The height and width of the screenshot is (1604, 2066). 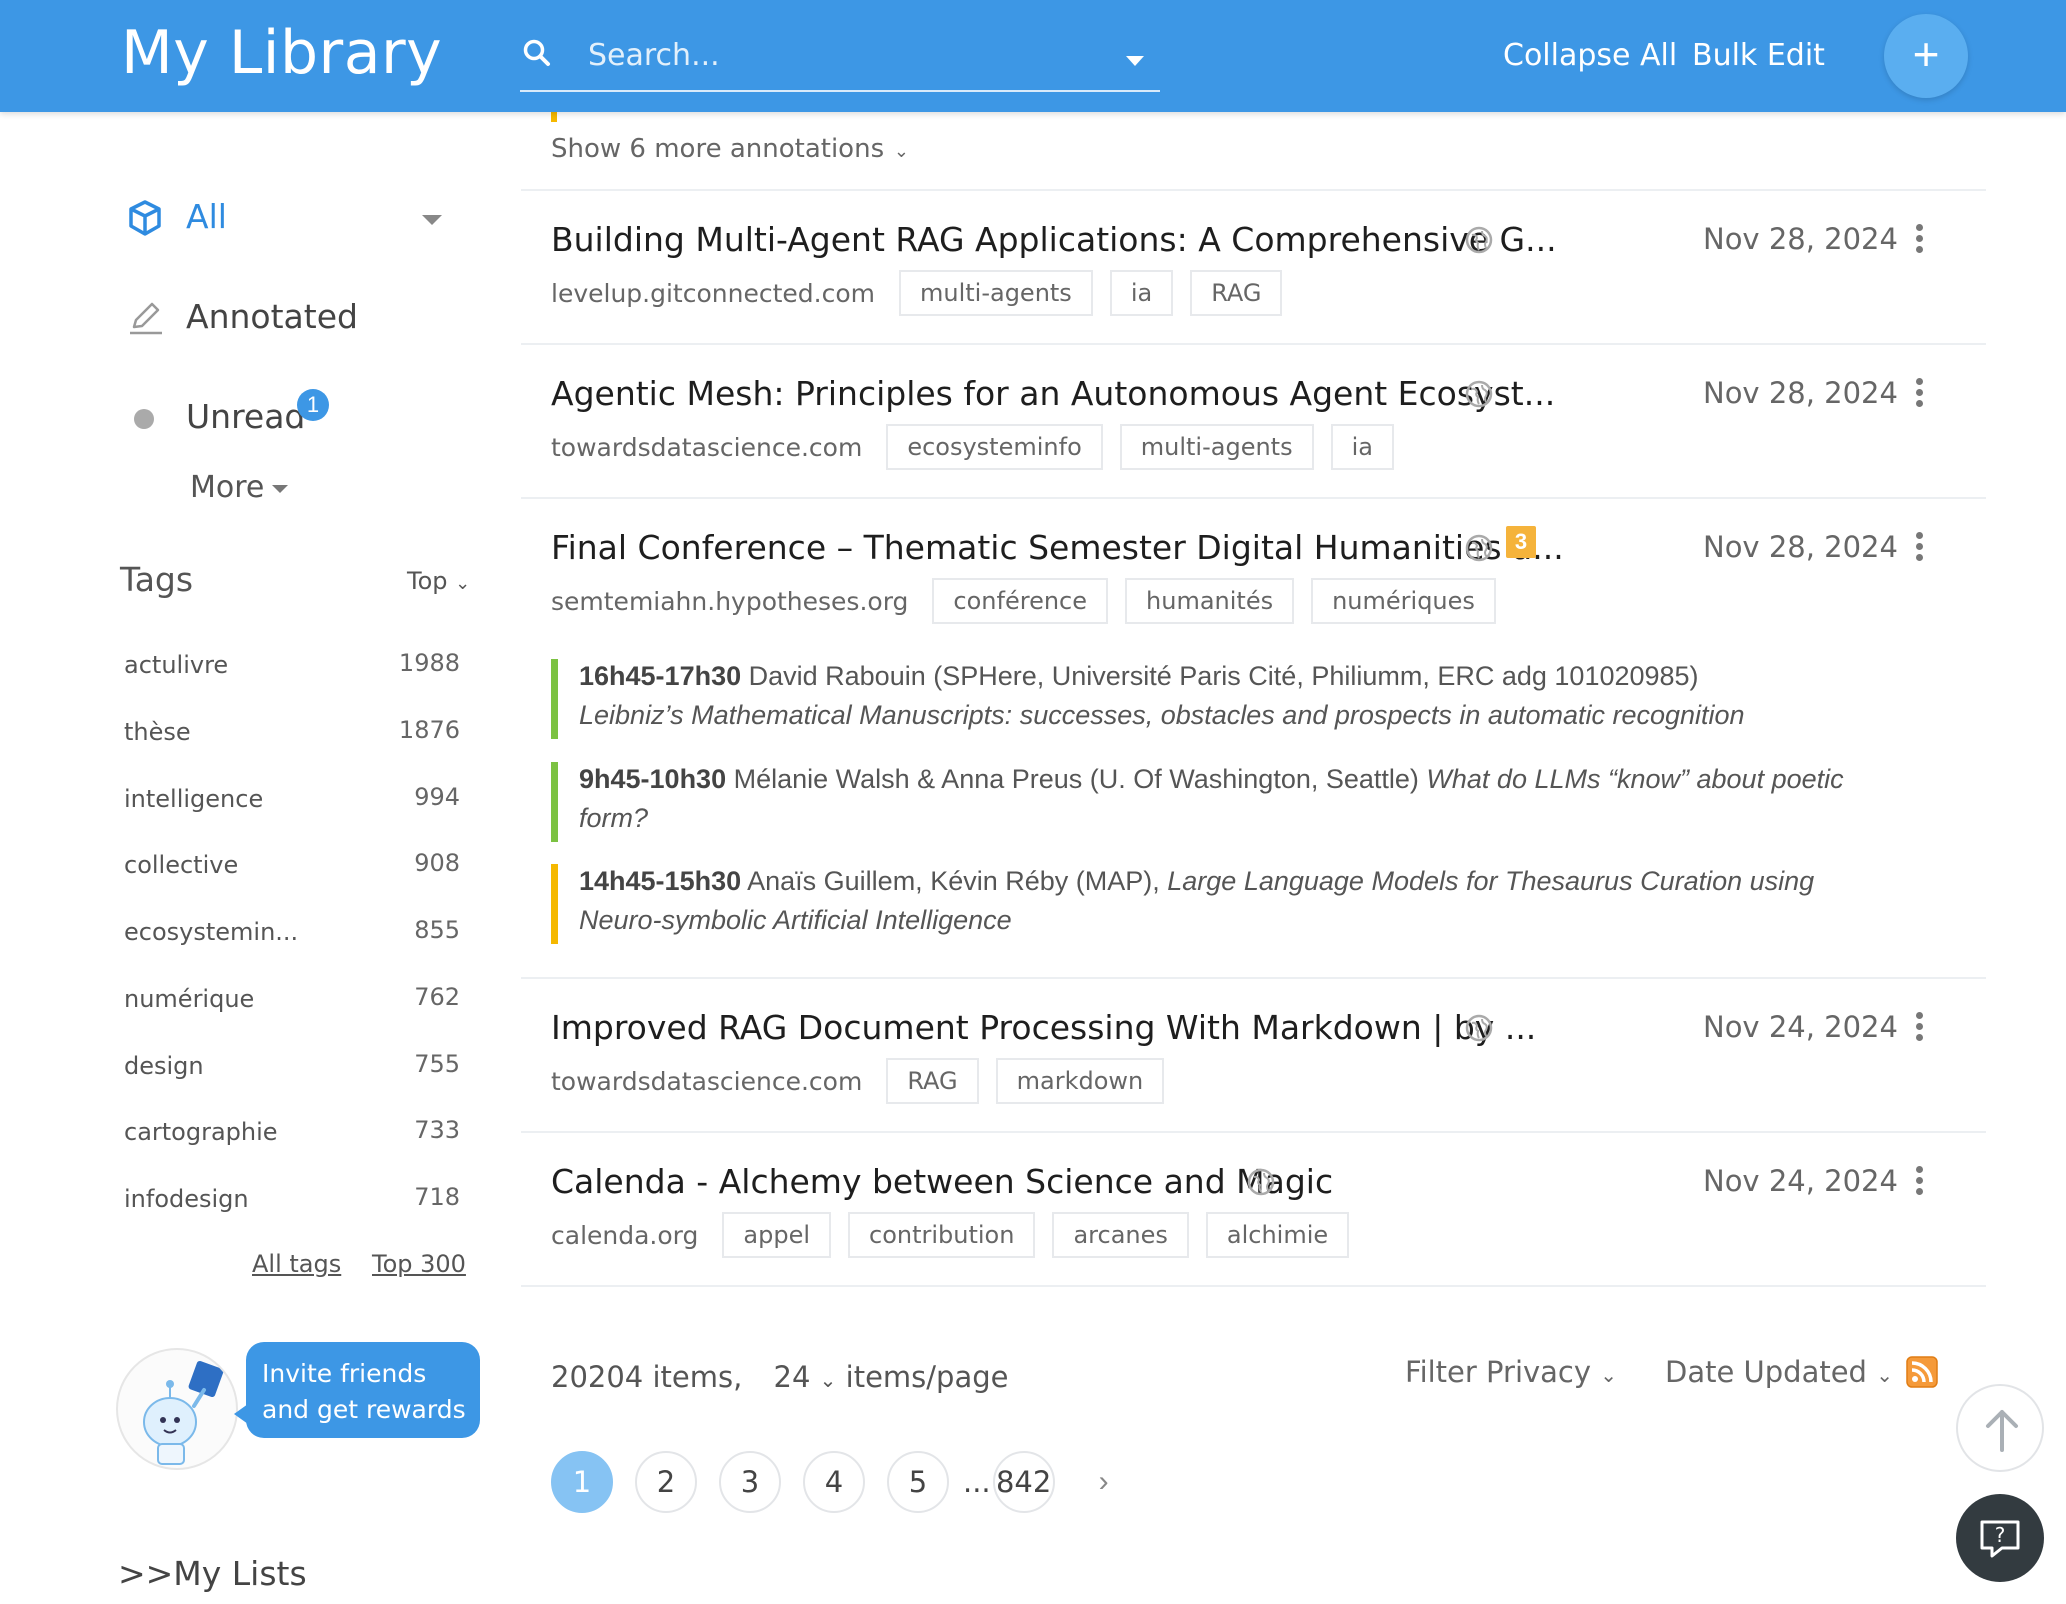 What do you see at coordinates (183, 1412) in the screenshot?
I see `robot-icon` at bounding box center [183, 1412].